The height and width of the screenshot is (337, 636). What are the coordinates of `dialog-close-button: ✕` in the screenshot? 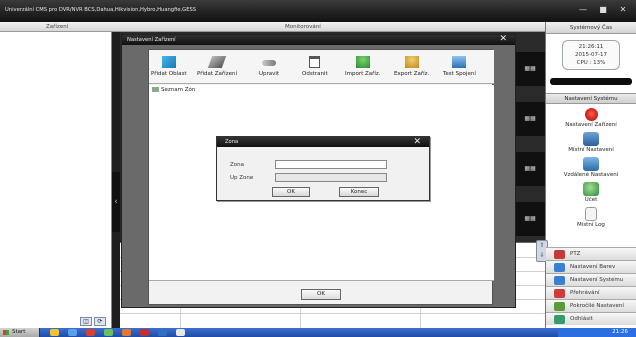 It's located at (503, 39).